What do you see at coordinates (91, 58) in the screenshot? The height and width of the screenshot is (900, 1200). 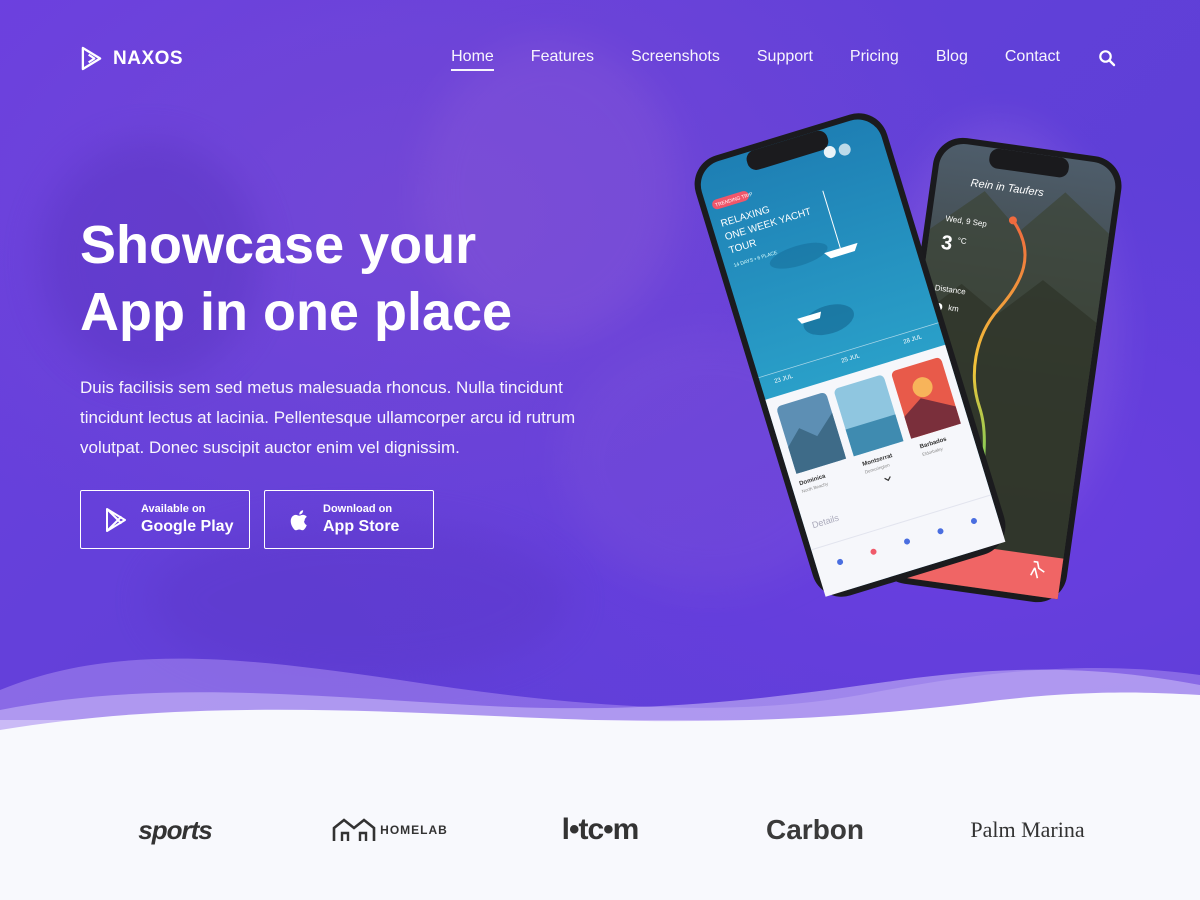 I see `logo-icon` at bounding box center [91, 58].